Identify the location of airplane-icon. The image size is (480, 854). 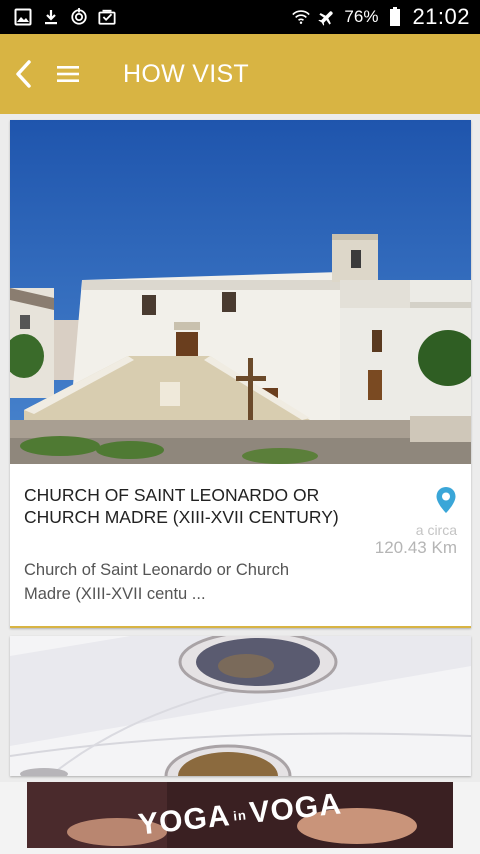
(327, 17).